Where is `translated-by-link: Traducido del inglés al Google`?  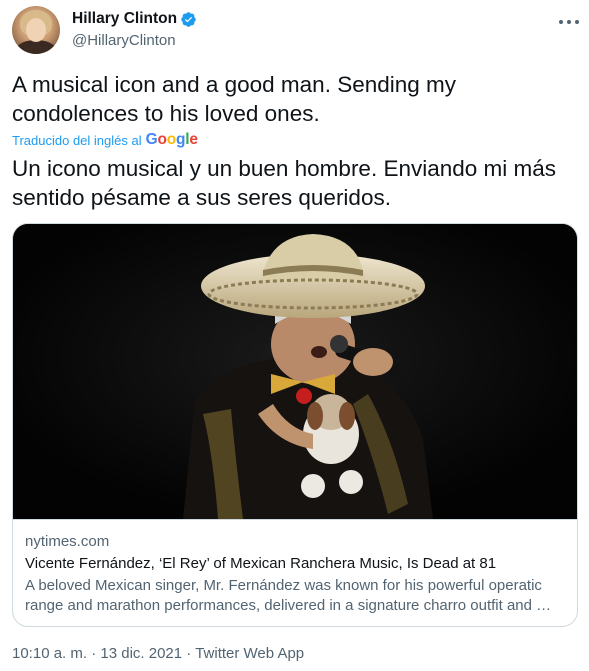
translated-by-link: Traducido del inglés al Google is located at coordinates (105, 140).